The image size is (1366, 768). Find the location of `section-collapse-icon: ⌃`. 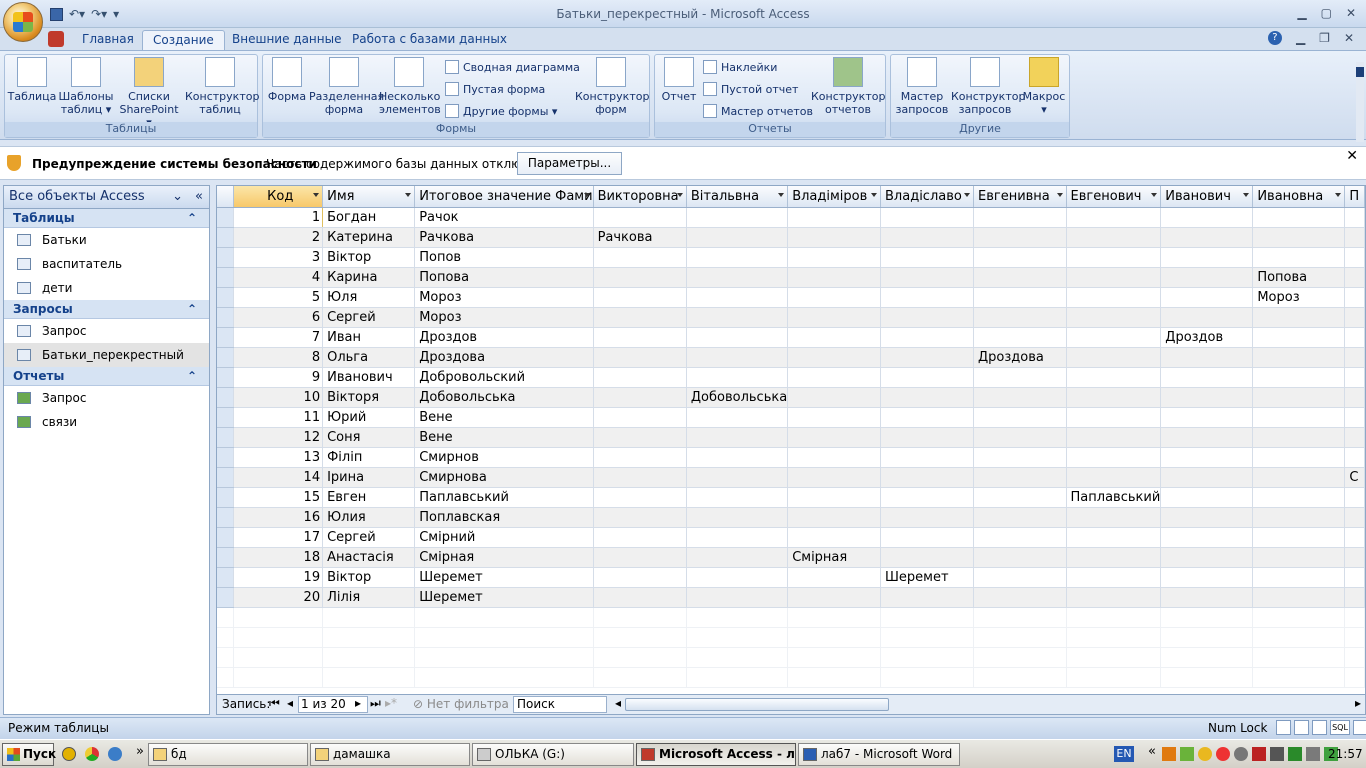

section-collapse-icon: ⌃ is located at coordinates (192, 376).